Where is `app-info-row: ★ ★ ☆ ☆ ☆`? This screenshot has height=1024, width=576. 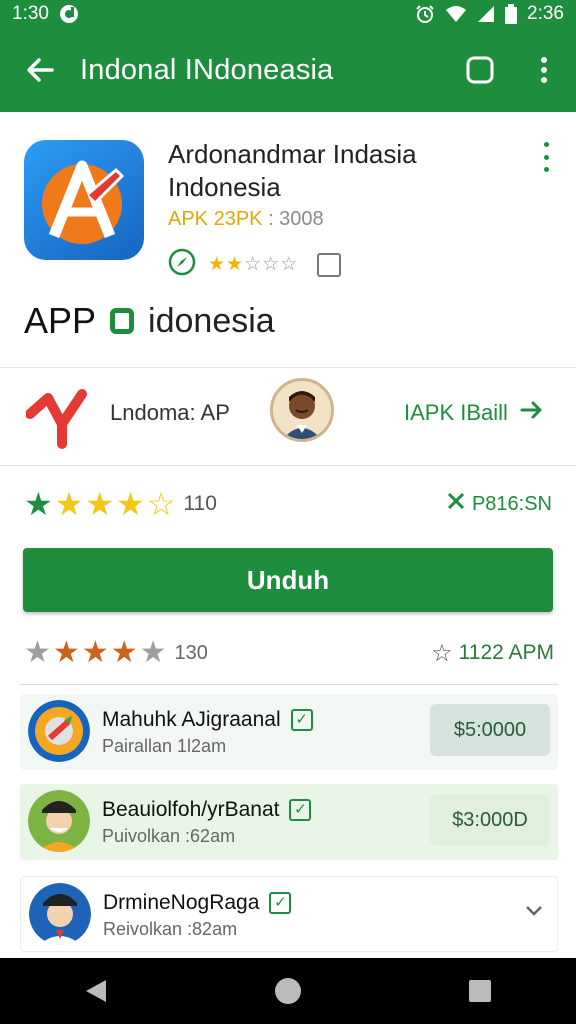 app-info-row: ★ ★ ☆ ☆ ☆ is located at coordinates (255, 264).